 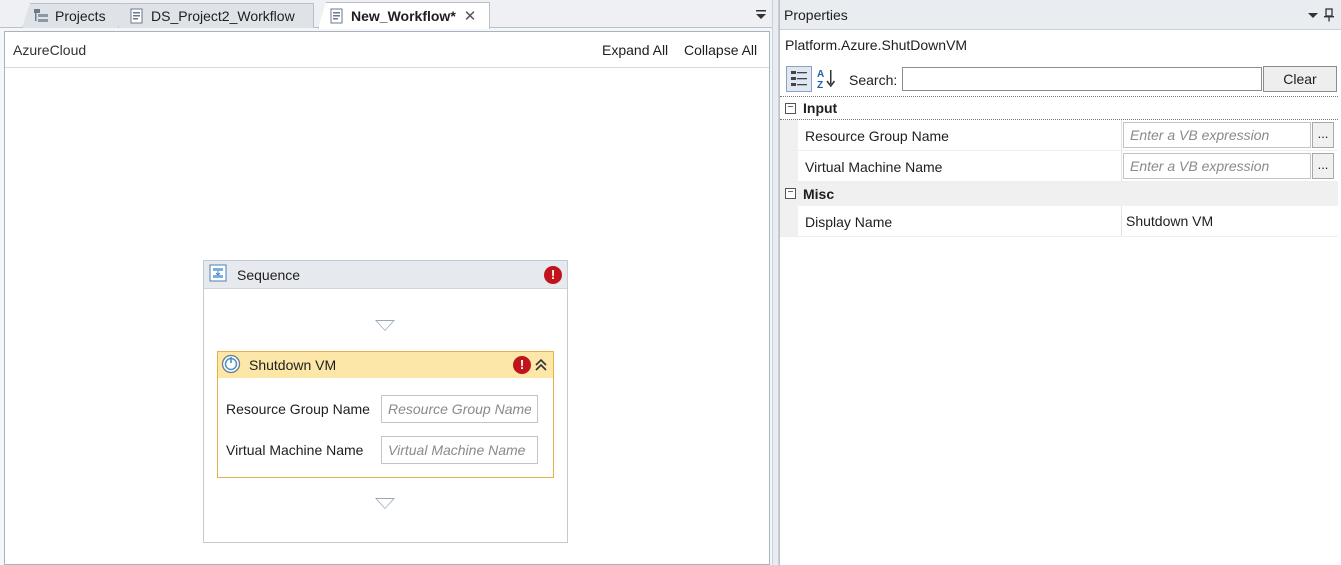 I want to click on sequence-header: Sequence, so click(x=385, y=275).